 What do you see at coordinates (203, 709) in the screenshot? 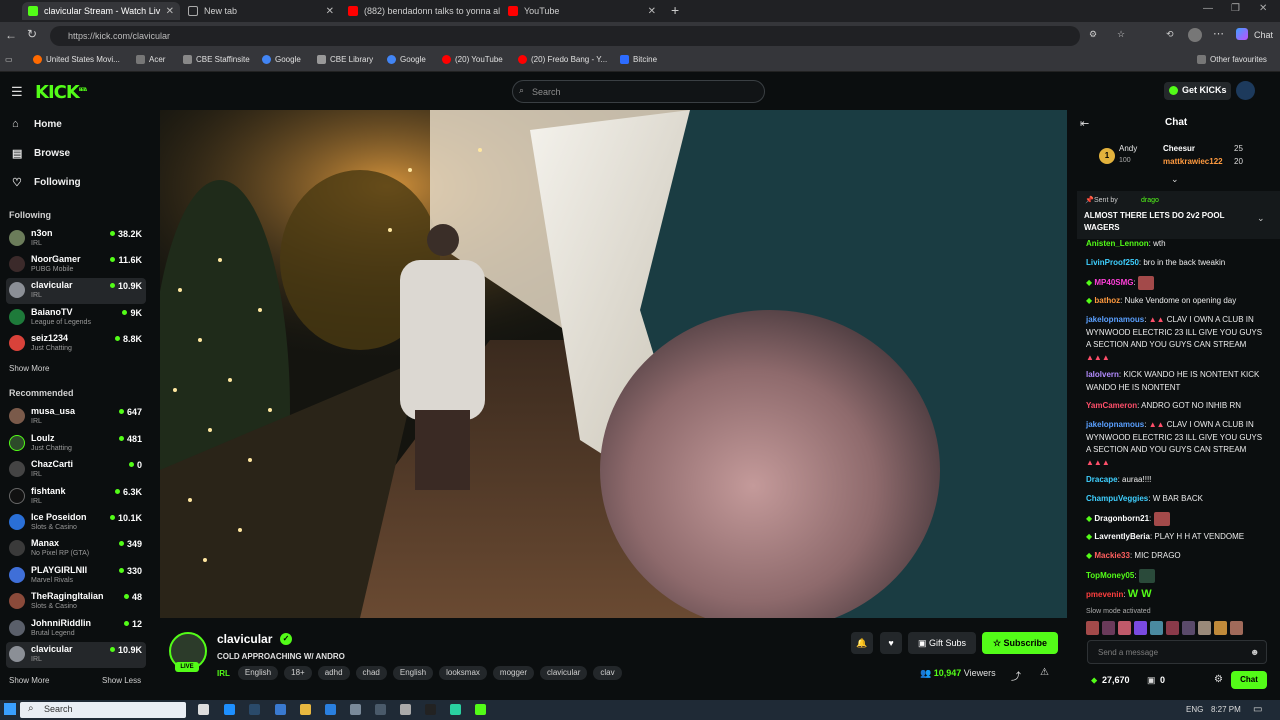
I see `task-view-icon` at bounding box center [203, 709].